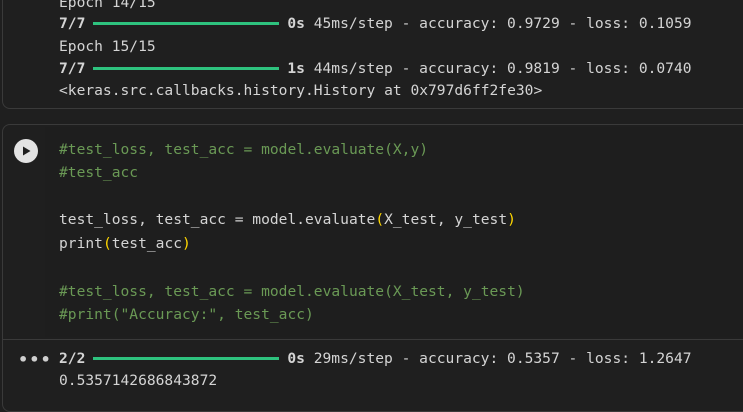 Image resolution: width=743 pixels, height=412 pixels. Describe the element at coordinates (296, 68) in the screenshot. I see `epoch-15-time: 1s` at that location.